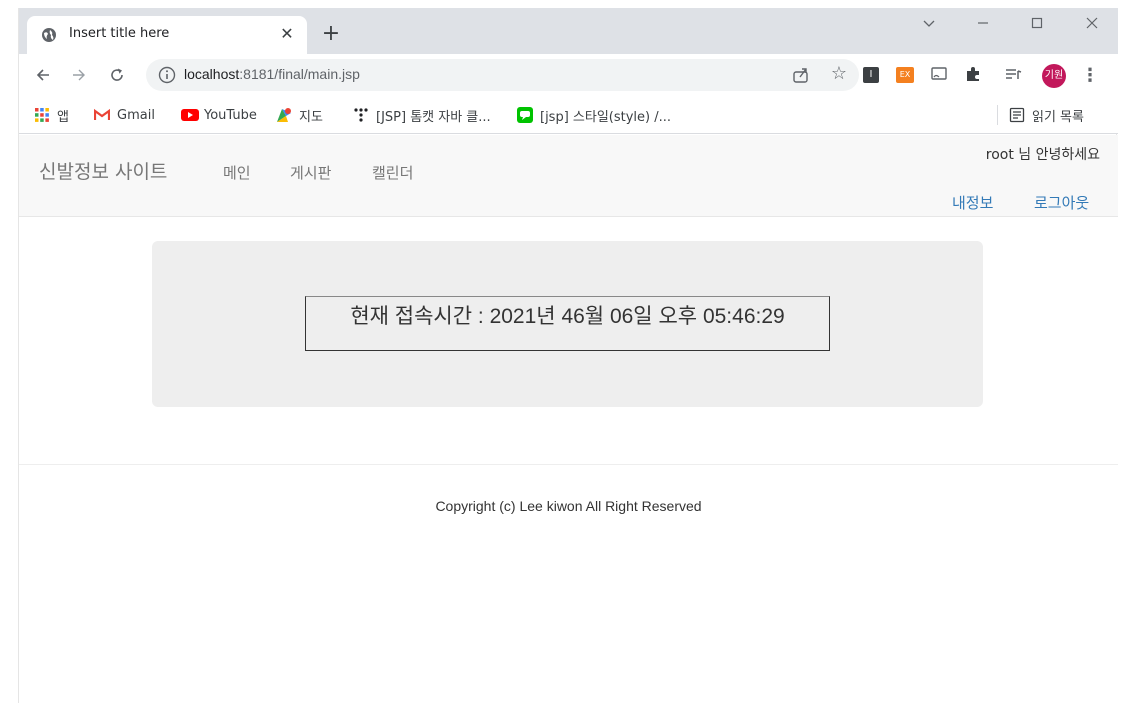  What do you see at coordinates (167, 75) in the screenshot?
I see `site-info-icon` at bounding box center [167, 75].